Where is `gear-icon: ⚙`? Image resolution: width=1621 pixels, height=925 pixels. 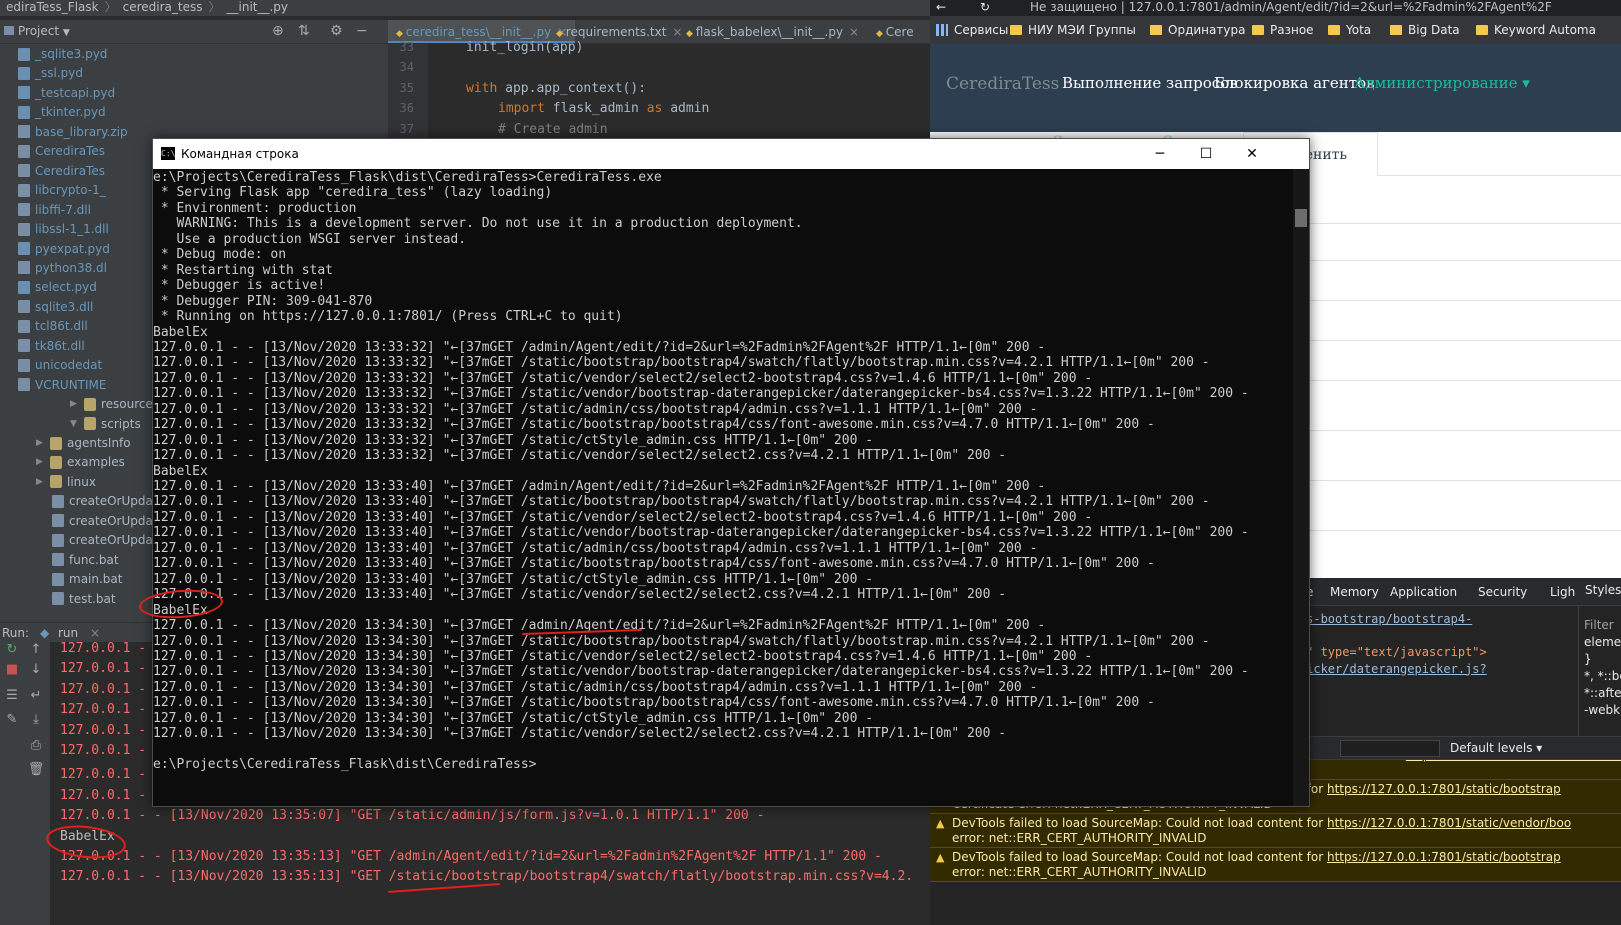 gear-icon: ⚙ is located at coordinates (336, 31).